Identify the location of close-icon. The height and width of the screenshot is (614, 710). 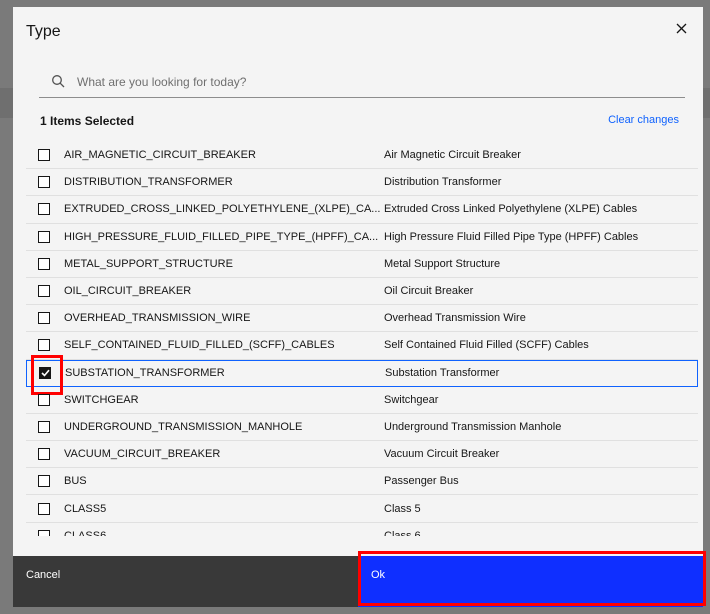
(681, 28).